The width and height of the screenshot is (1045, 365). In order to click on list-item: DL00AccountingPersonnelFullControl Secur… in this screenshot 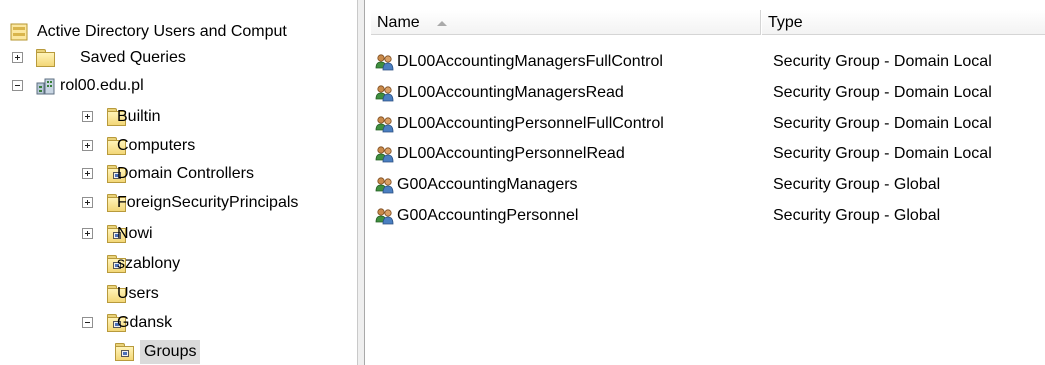, I will do `click(708, 124)`.